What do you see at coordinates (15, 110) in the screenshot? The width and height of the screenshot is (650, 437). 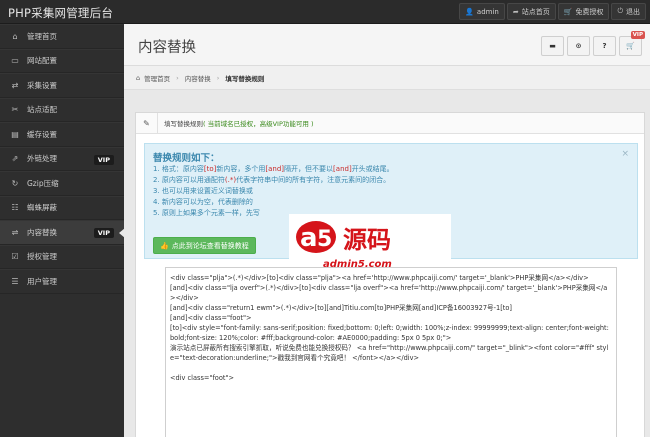 I see `adapt-icon: ✂` at bounding box center [15, 110].